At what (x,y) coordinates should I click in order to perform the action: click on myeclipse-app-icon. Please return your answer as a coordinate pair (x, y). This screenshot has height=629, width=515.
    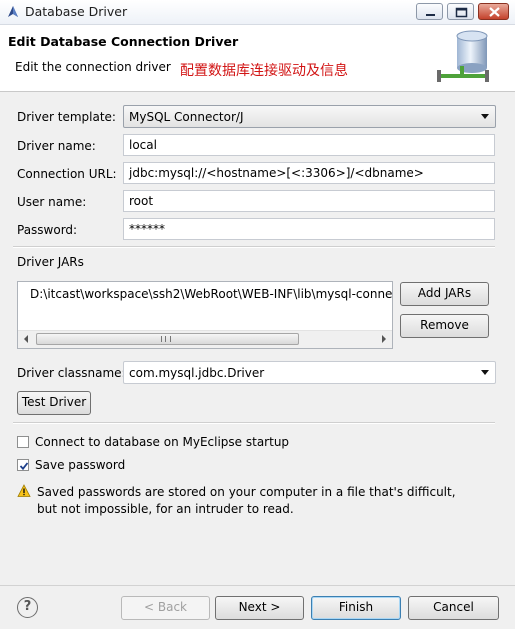
    Looking at the image, I should click on (13, 11).